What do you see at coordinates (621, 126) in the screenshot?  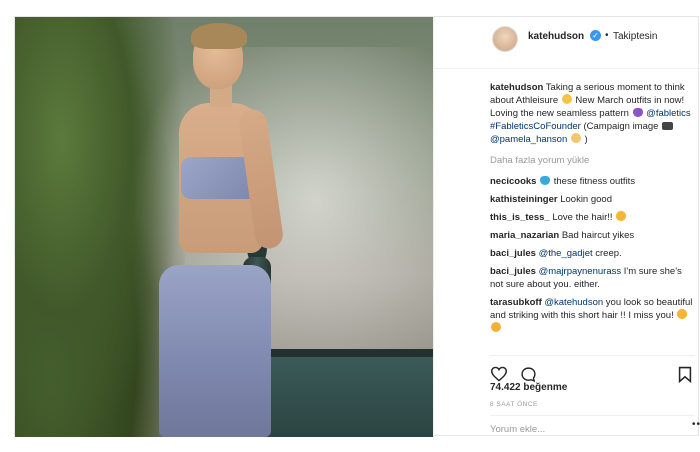 I see `caption-text-3: (Campaign image` at bounding box center [621, 126].